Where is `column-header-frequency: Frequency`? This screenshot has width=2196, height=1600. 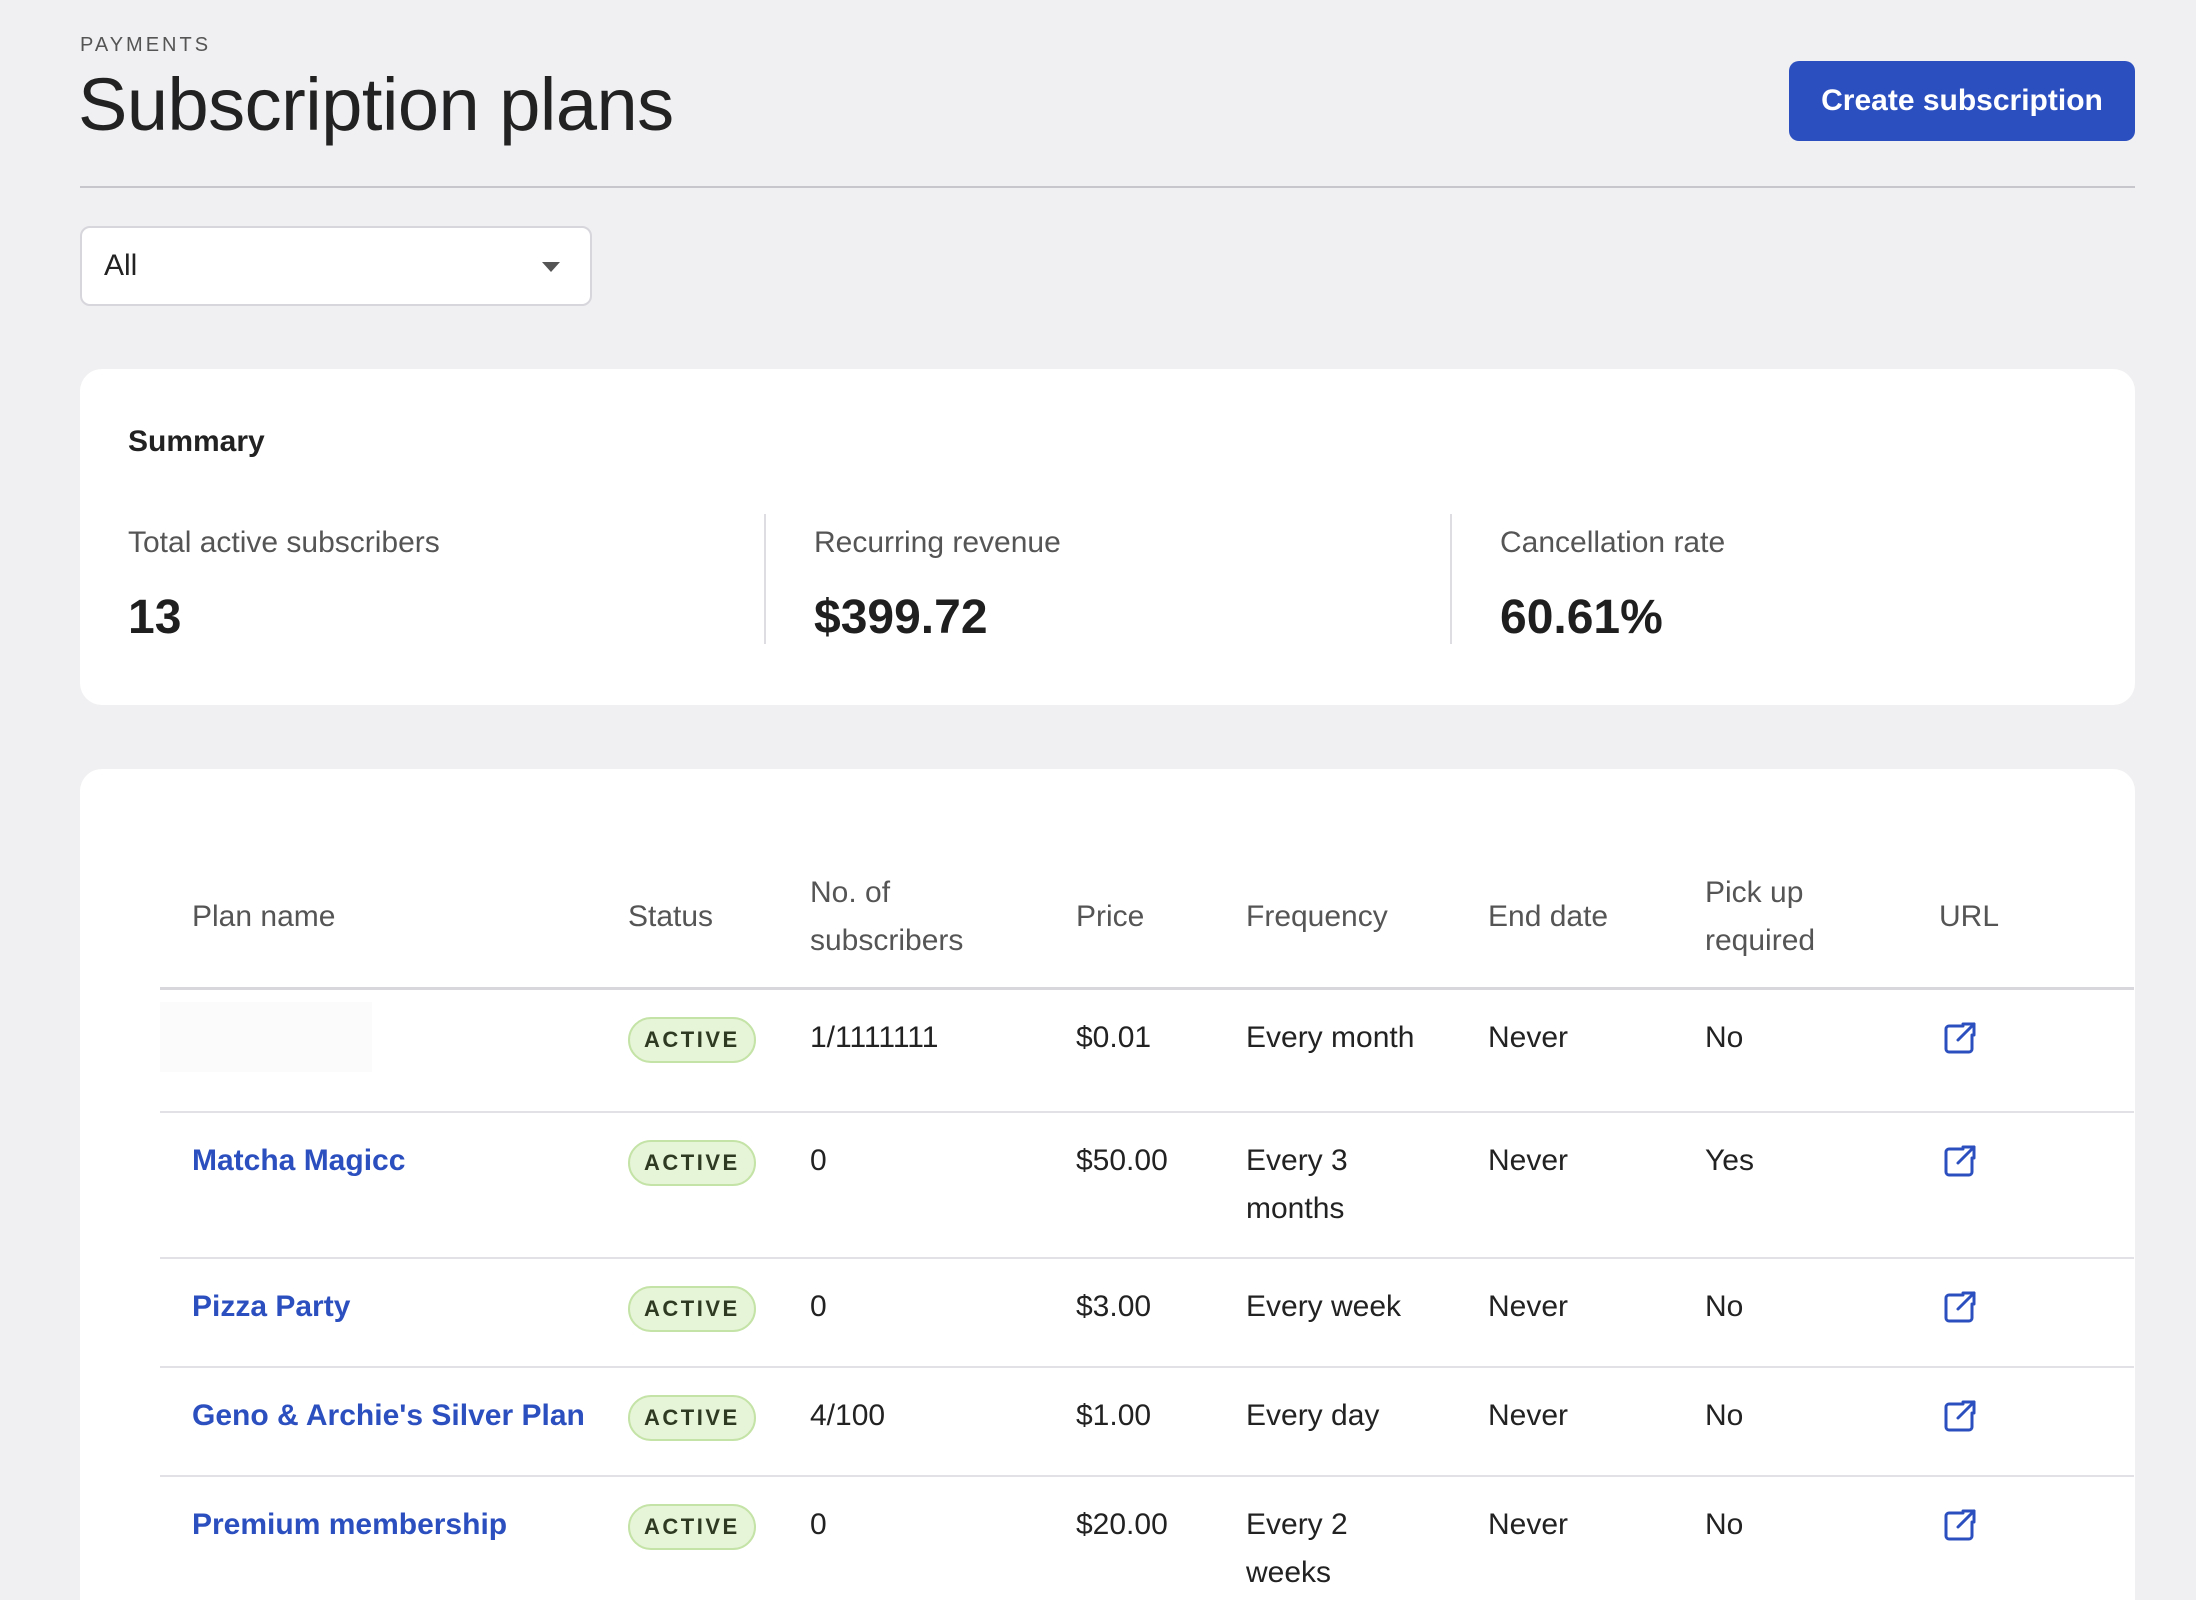
column-header-frequency: Frequency is located at coordinates (1367, 929).